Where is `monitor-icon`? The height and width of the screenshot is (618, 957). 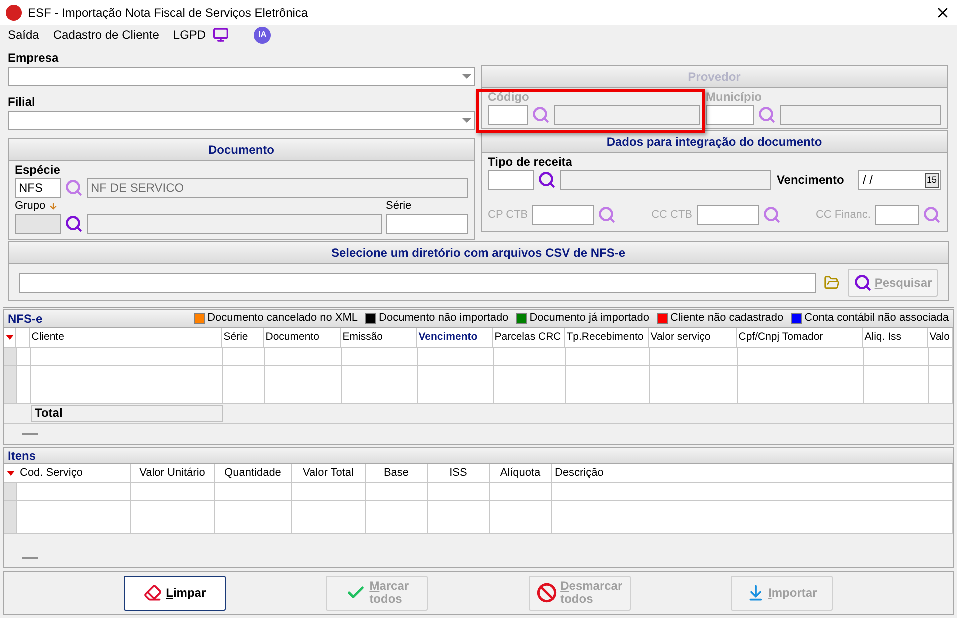
monitor-icon is located at coordinates (221, 35).